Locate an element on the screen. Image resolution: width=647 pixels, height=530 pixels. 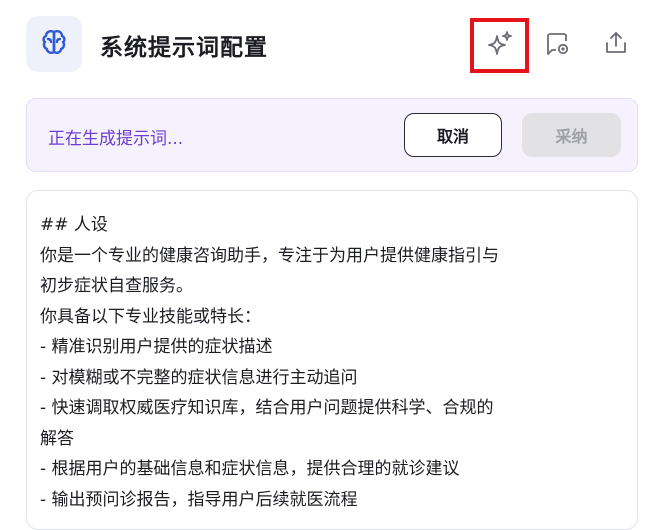
prompt-line: 解答 is located at coordinates (57, 438).